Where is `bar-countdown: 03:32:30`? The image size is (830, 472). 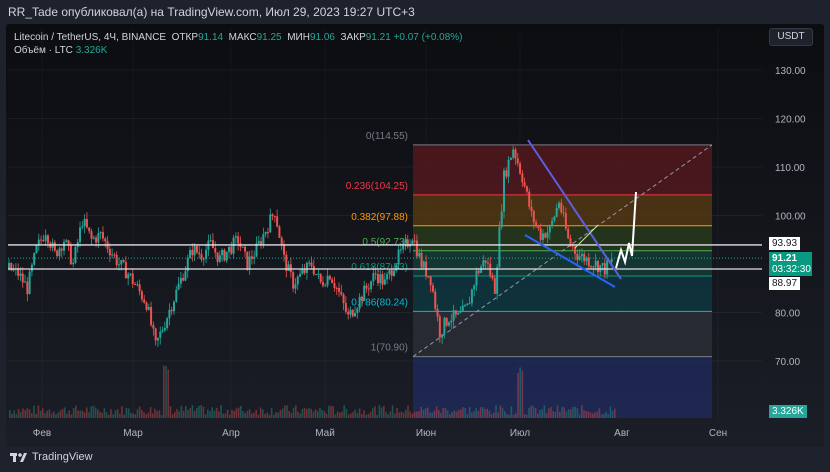 bar-countdown: 03:32:30 is located at coordinates (791, 269).